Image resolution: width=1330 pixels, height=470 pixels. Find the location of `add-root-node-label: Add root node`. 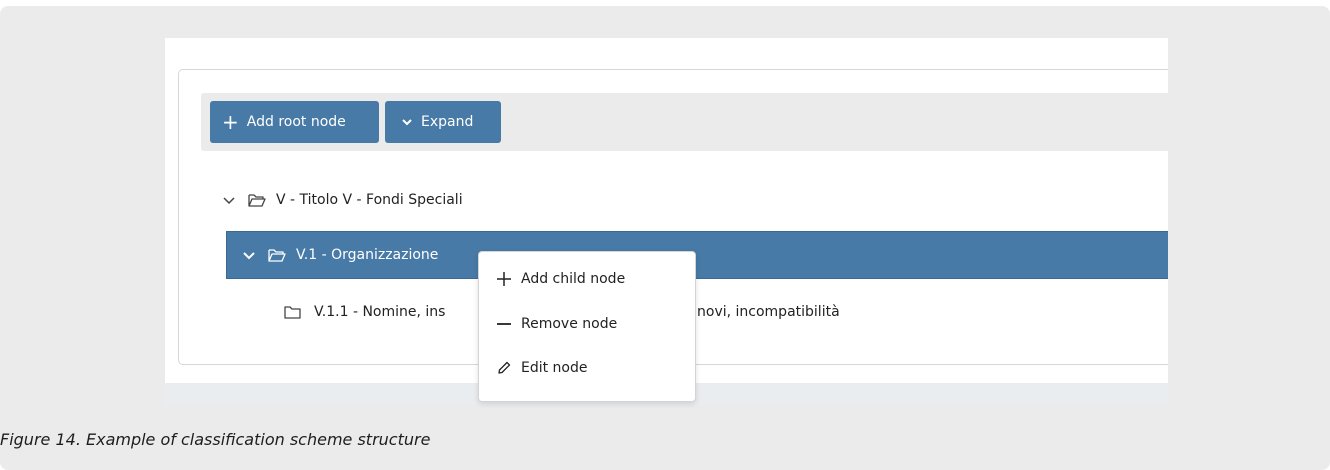

add-root-node-label: Add root node is located at coordinates (296, 122).